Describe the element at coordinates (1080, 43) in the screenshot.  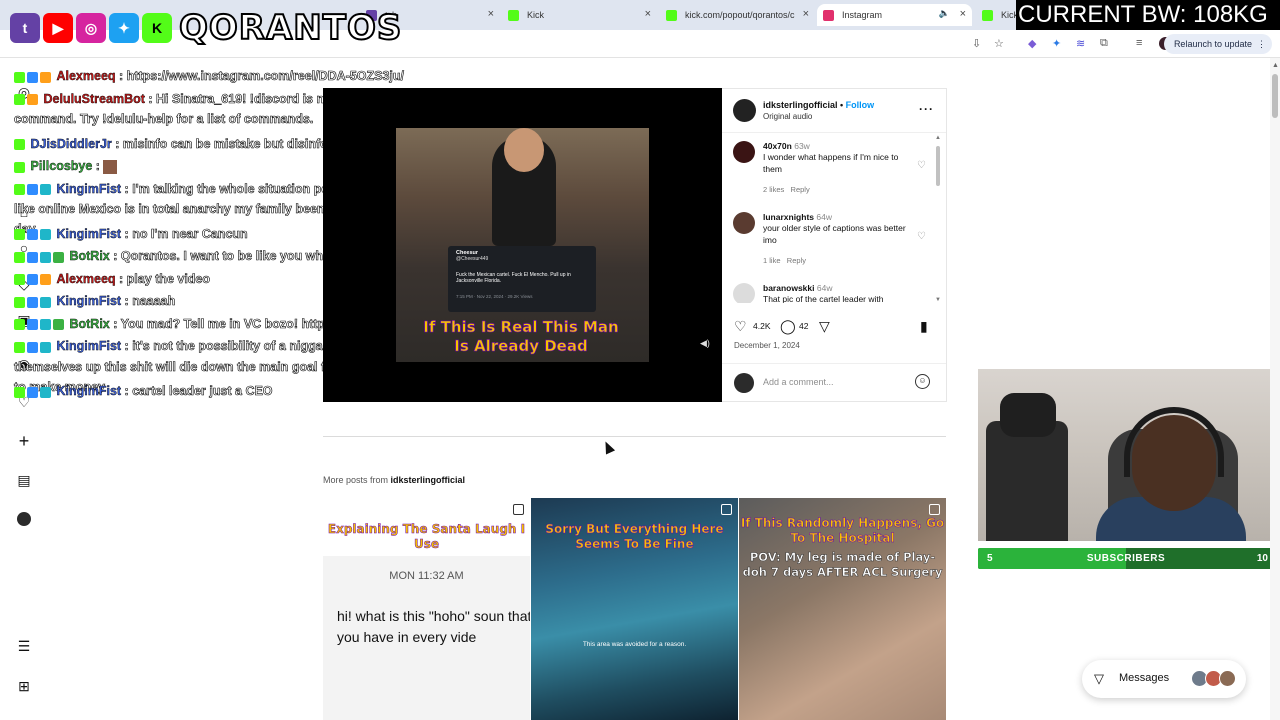
I see `extension-icon: ≋` at that location.